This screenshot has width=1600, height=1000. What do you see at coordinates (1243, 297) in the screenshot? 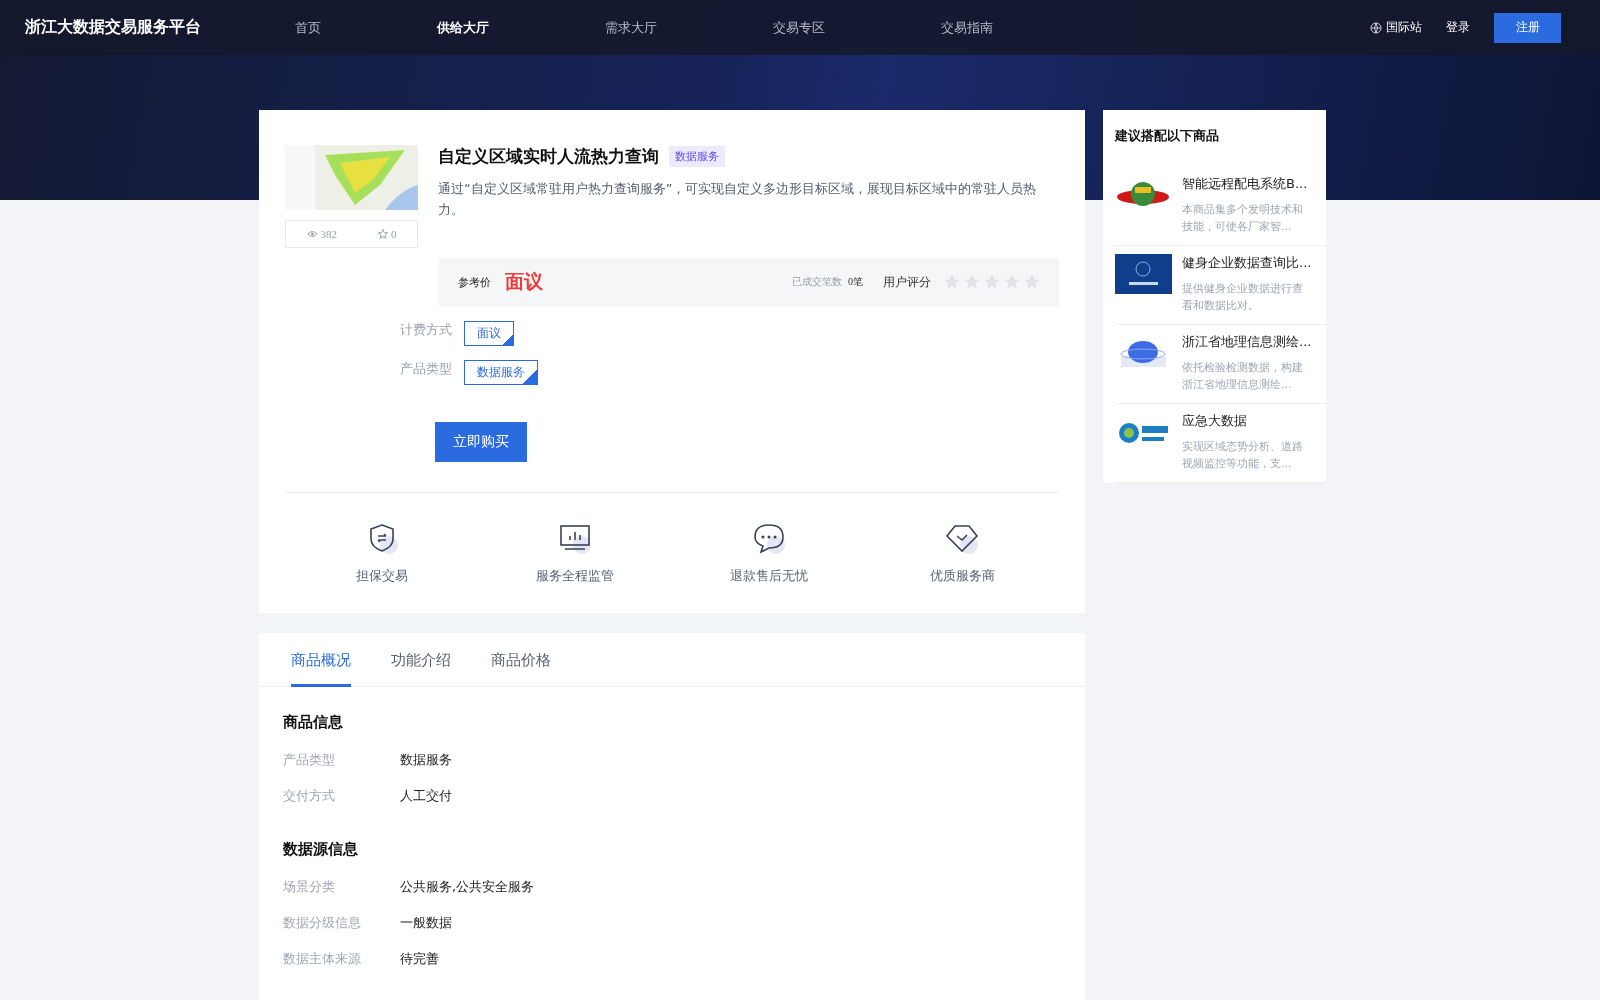
I see `suggestion-description: 提供健身企业数据进行查看和数据比对。` at bounding box center [1243, 297].